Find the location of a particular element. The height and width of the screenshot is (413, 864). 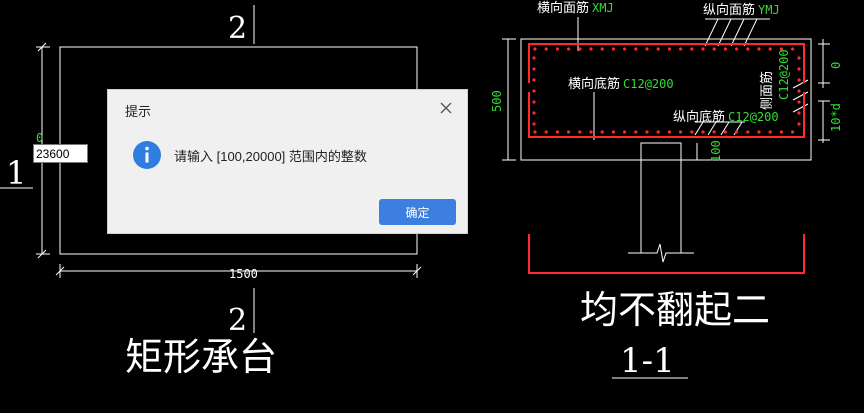

section-mark-top: 2 is located at coordinates (237, 28).